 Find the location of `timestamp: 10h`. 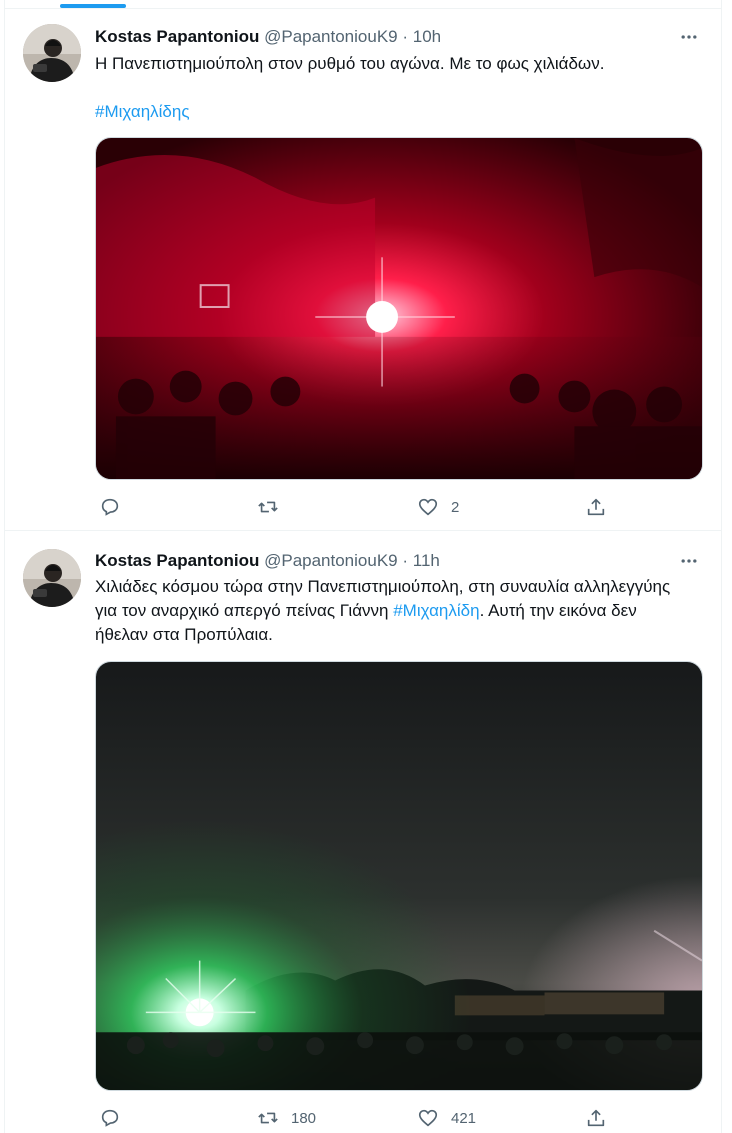

timestamp: 10h is located at coordinates (427, 36).